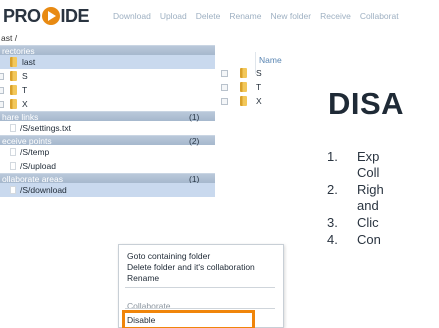  Describe the element at coordinates (370, 189) in the screenshot. I see `step-text: Righ` at that location.